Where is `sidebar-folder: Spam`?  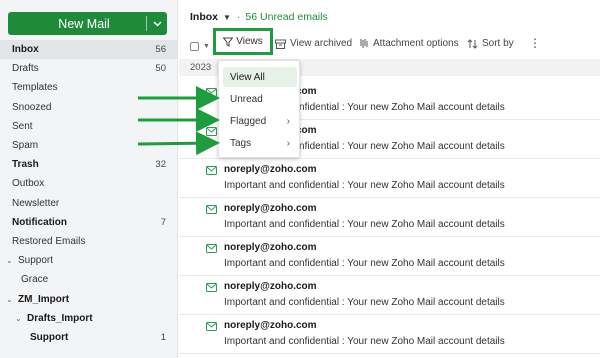 sidebar-folder: Spam is located at coordinates (89, 145).